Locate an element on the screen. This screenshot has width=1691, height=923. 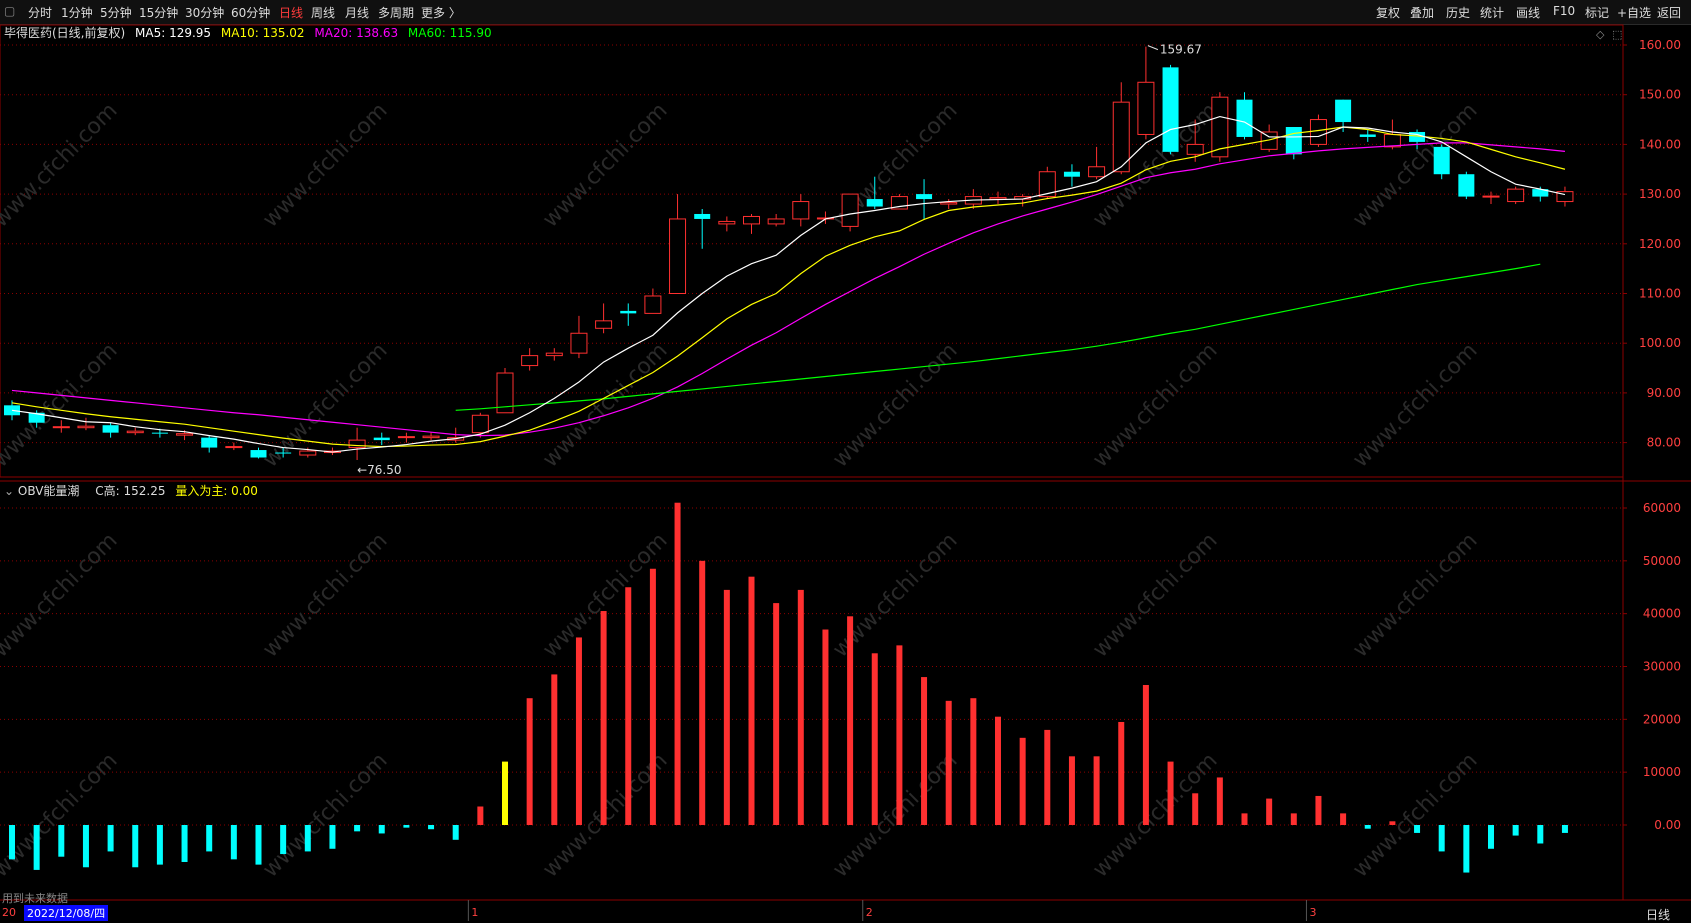
low-marker-label: ←76.50 is located at coordinates (379, 470).